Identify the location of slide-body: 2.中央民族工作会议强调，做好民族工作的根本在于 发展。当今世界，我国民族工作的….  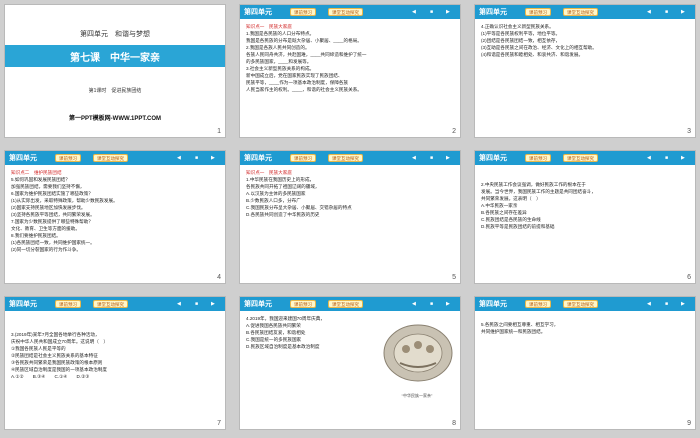
(585, 205).